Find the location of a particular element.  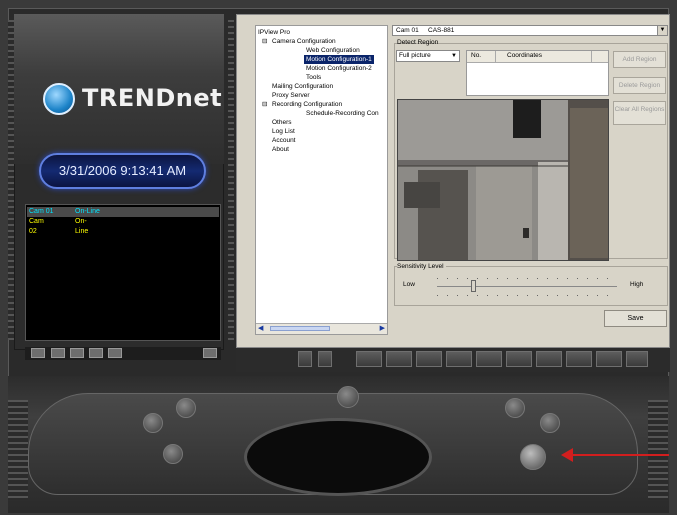

ptz-left-icon is located at coordinates (153, 423).